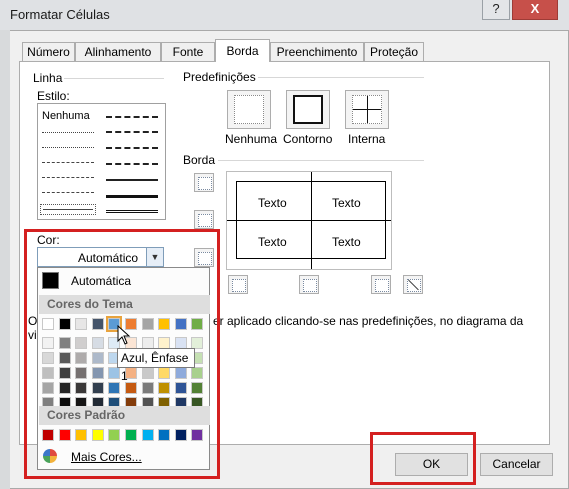 The image size is (569, 489). What do you see at coordinates (309, 220) in the screenshot?
I see `border-preview: Texto Texto Texto Texto` at bounding box center [309, 220].